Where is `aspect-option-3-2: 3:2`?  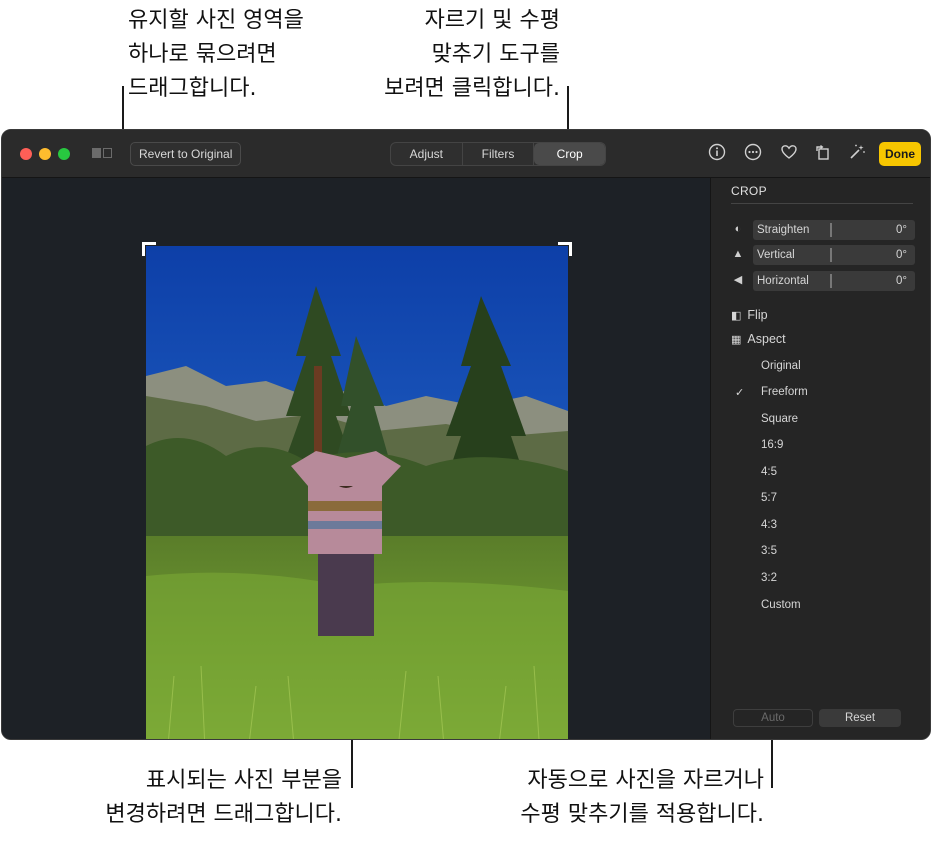 aspect-option-3-2: 3:2 is located at coordinates (769, 578).